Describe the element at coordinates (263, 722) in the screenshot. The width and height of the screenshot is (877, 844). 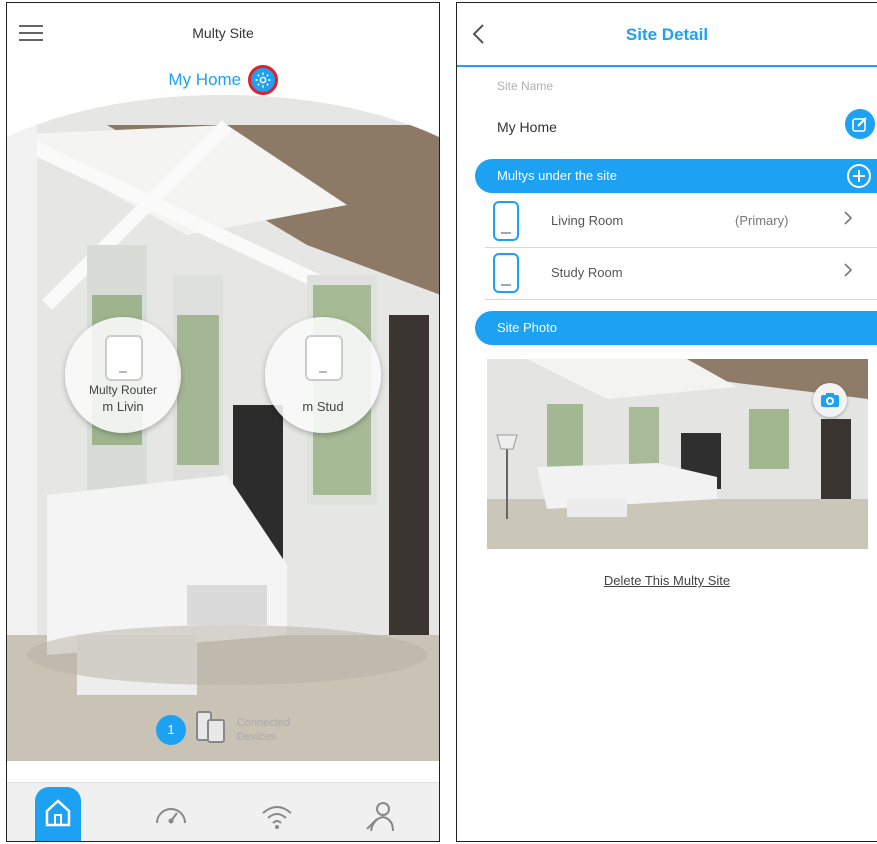
I see `connected-label-1: Connected` at that location.